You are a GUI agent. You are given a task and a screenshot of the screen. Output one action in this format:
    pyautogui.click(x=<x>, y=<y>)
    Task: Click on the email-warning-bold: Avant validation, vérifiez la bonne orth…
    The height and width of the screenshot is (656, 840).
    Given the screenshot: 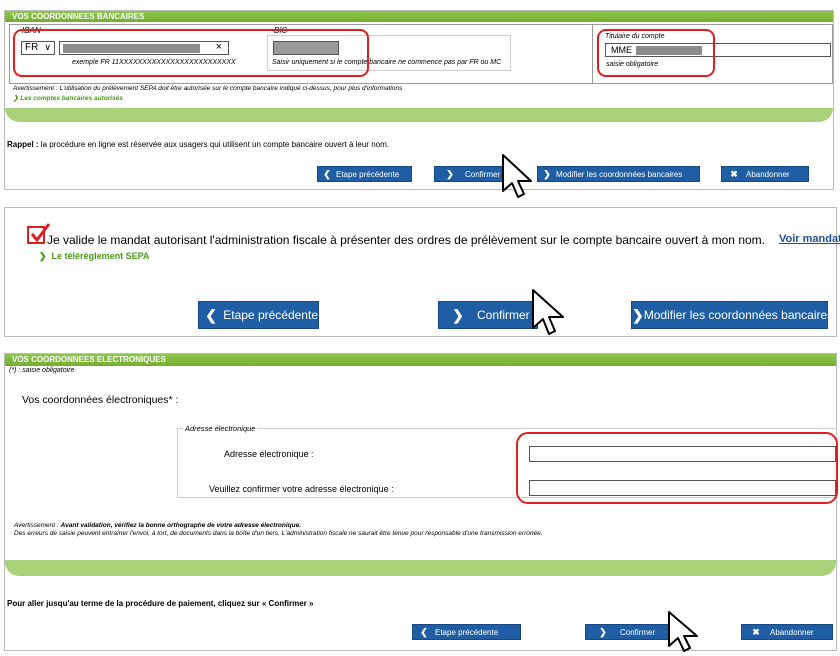 What is the action you would take?
    pyautogui.click(x=181, y=525)
    